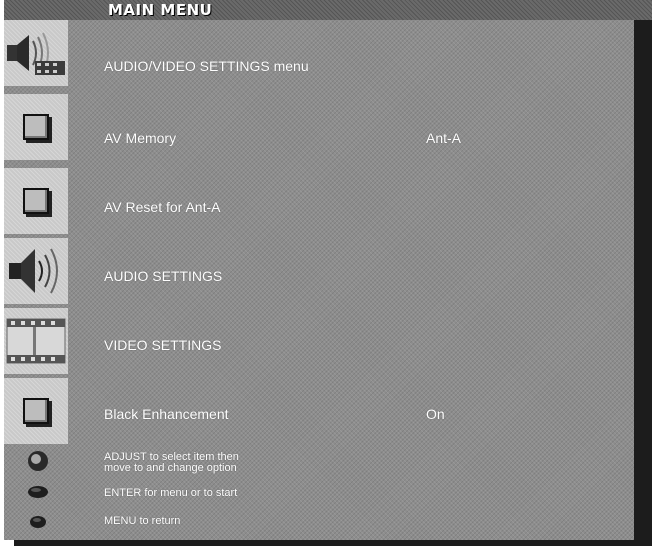  I want to click on speaker-film-icon, so click(36, 53).